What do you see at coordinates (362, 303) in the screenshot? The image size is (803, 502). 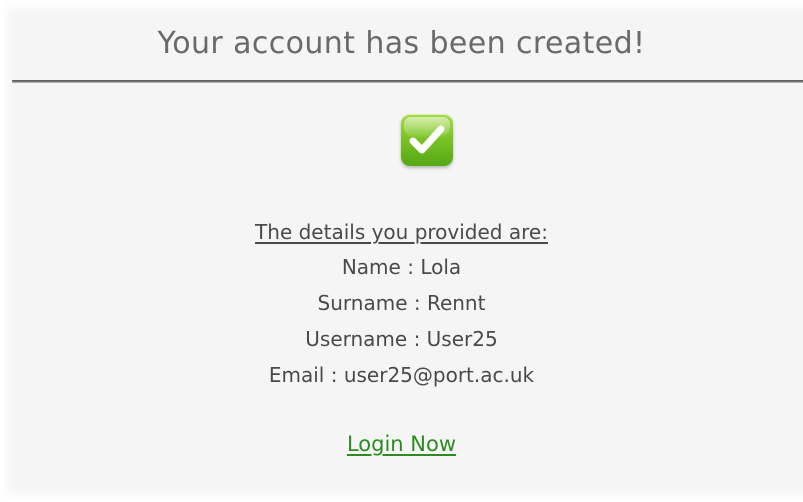 I see `detail-label: Surname` at bounding box center [362, 303].